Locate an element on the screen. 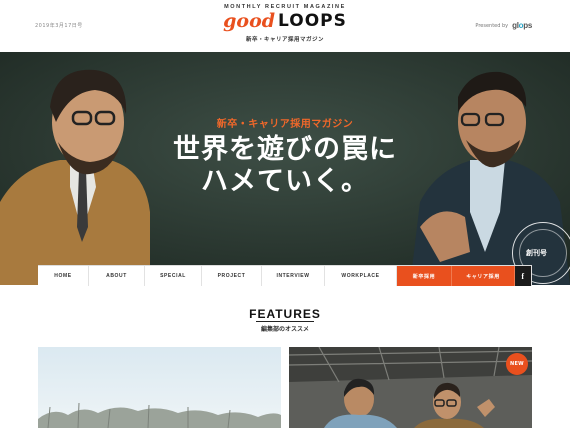 The image size is (570, 428). hero-subtitle: 新卒・キャリア採用マガジン is located at coordinates (285, 124).